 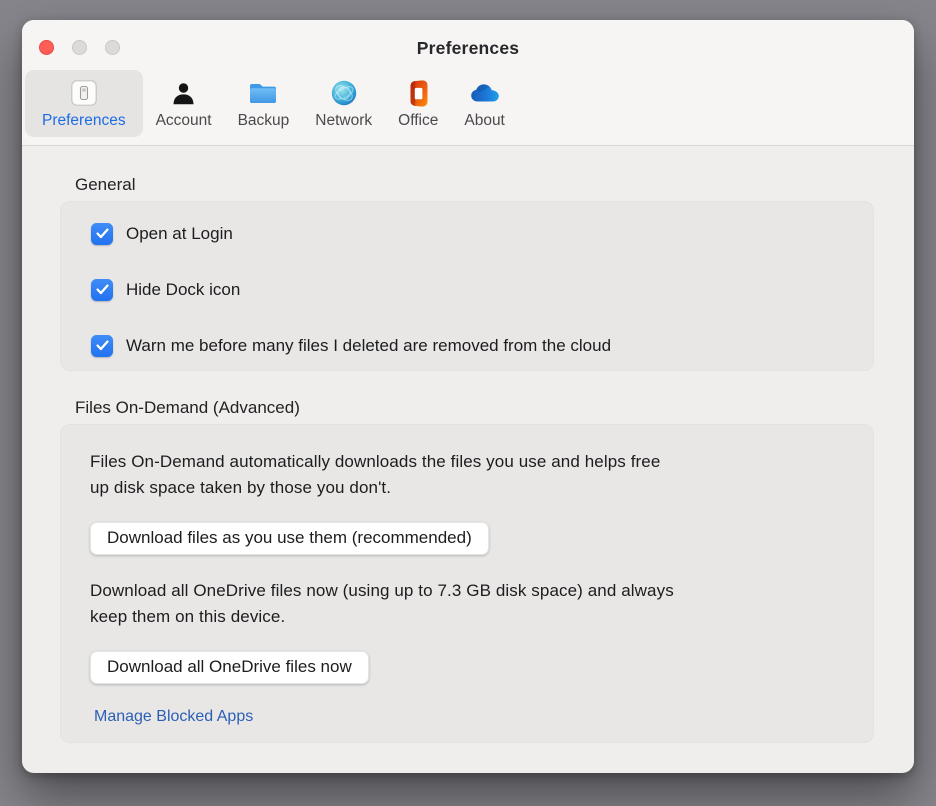 I want to click on tab-office: Office, so click(x=418, y=103).